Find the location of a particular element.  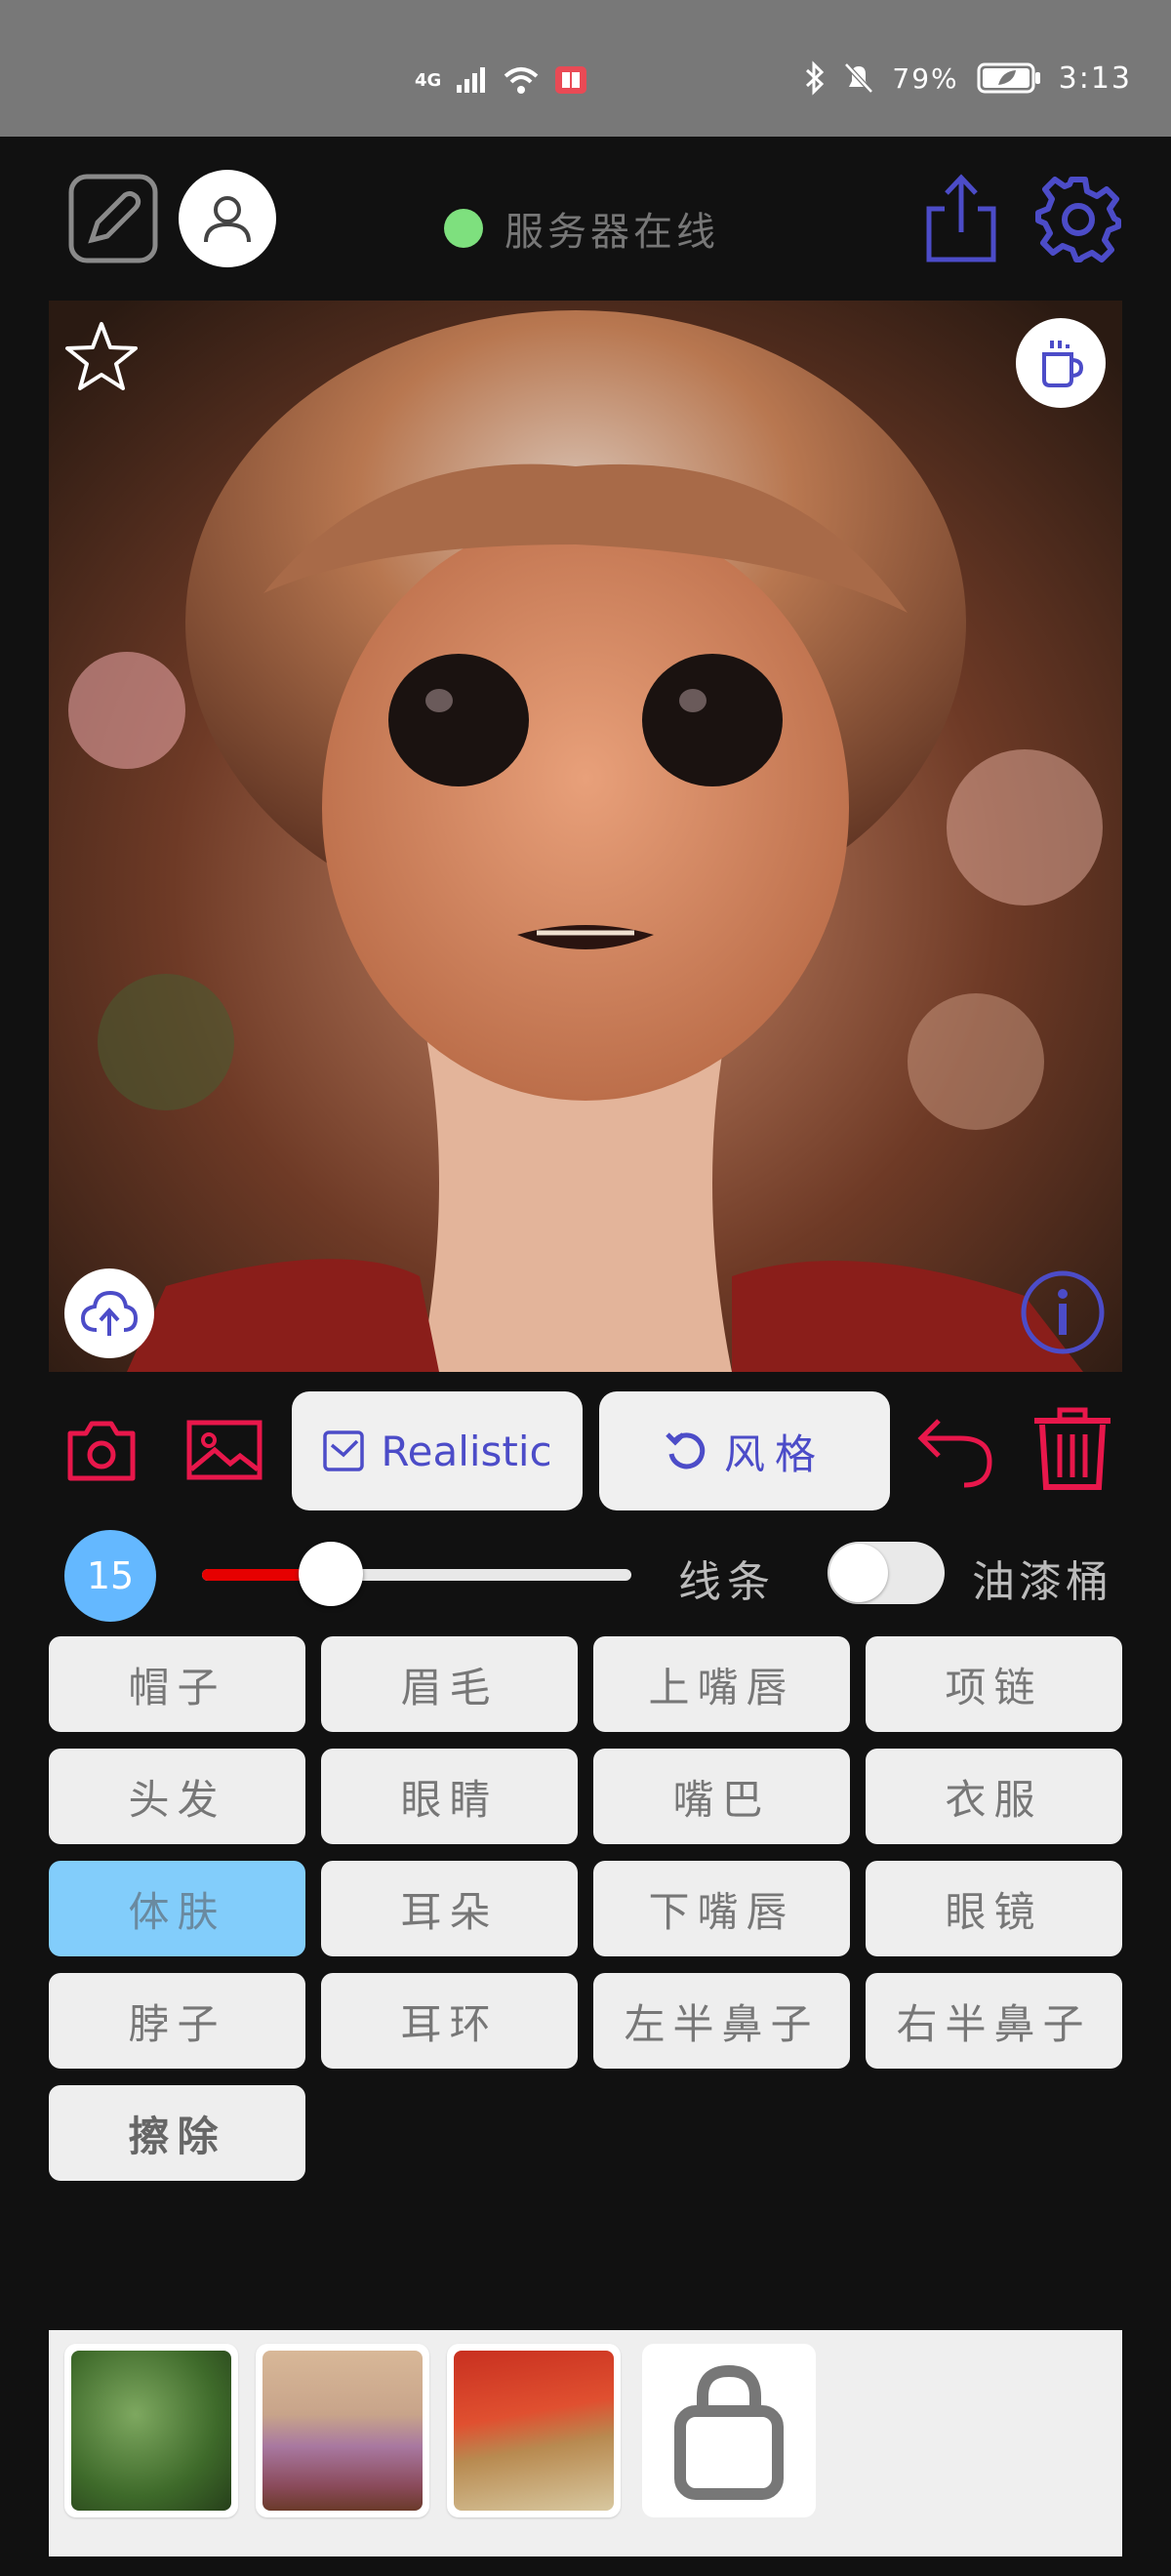

part-button: 眼睛 is located at coordinates (449, 1796).